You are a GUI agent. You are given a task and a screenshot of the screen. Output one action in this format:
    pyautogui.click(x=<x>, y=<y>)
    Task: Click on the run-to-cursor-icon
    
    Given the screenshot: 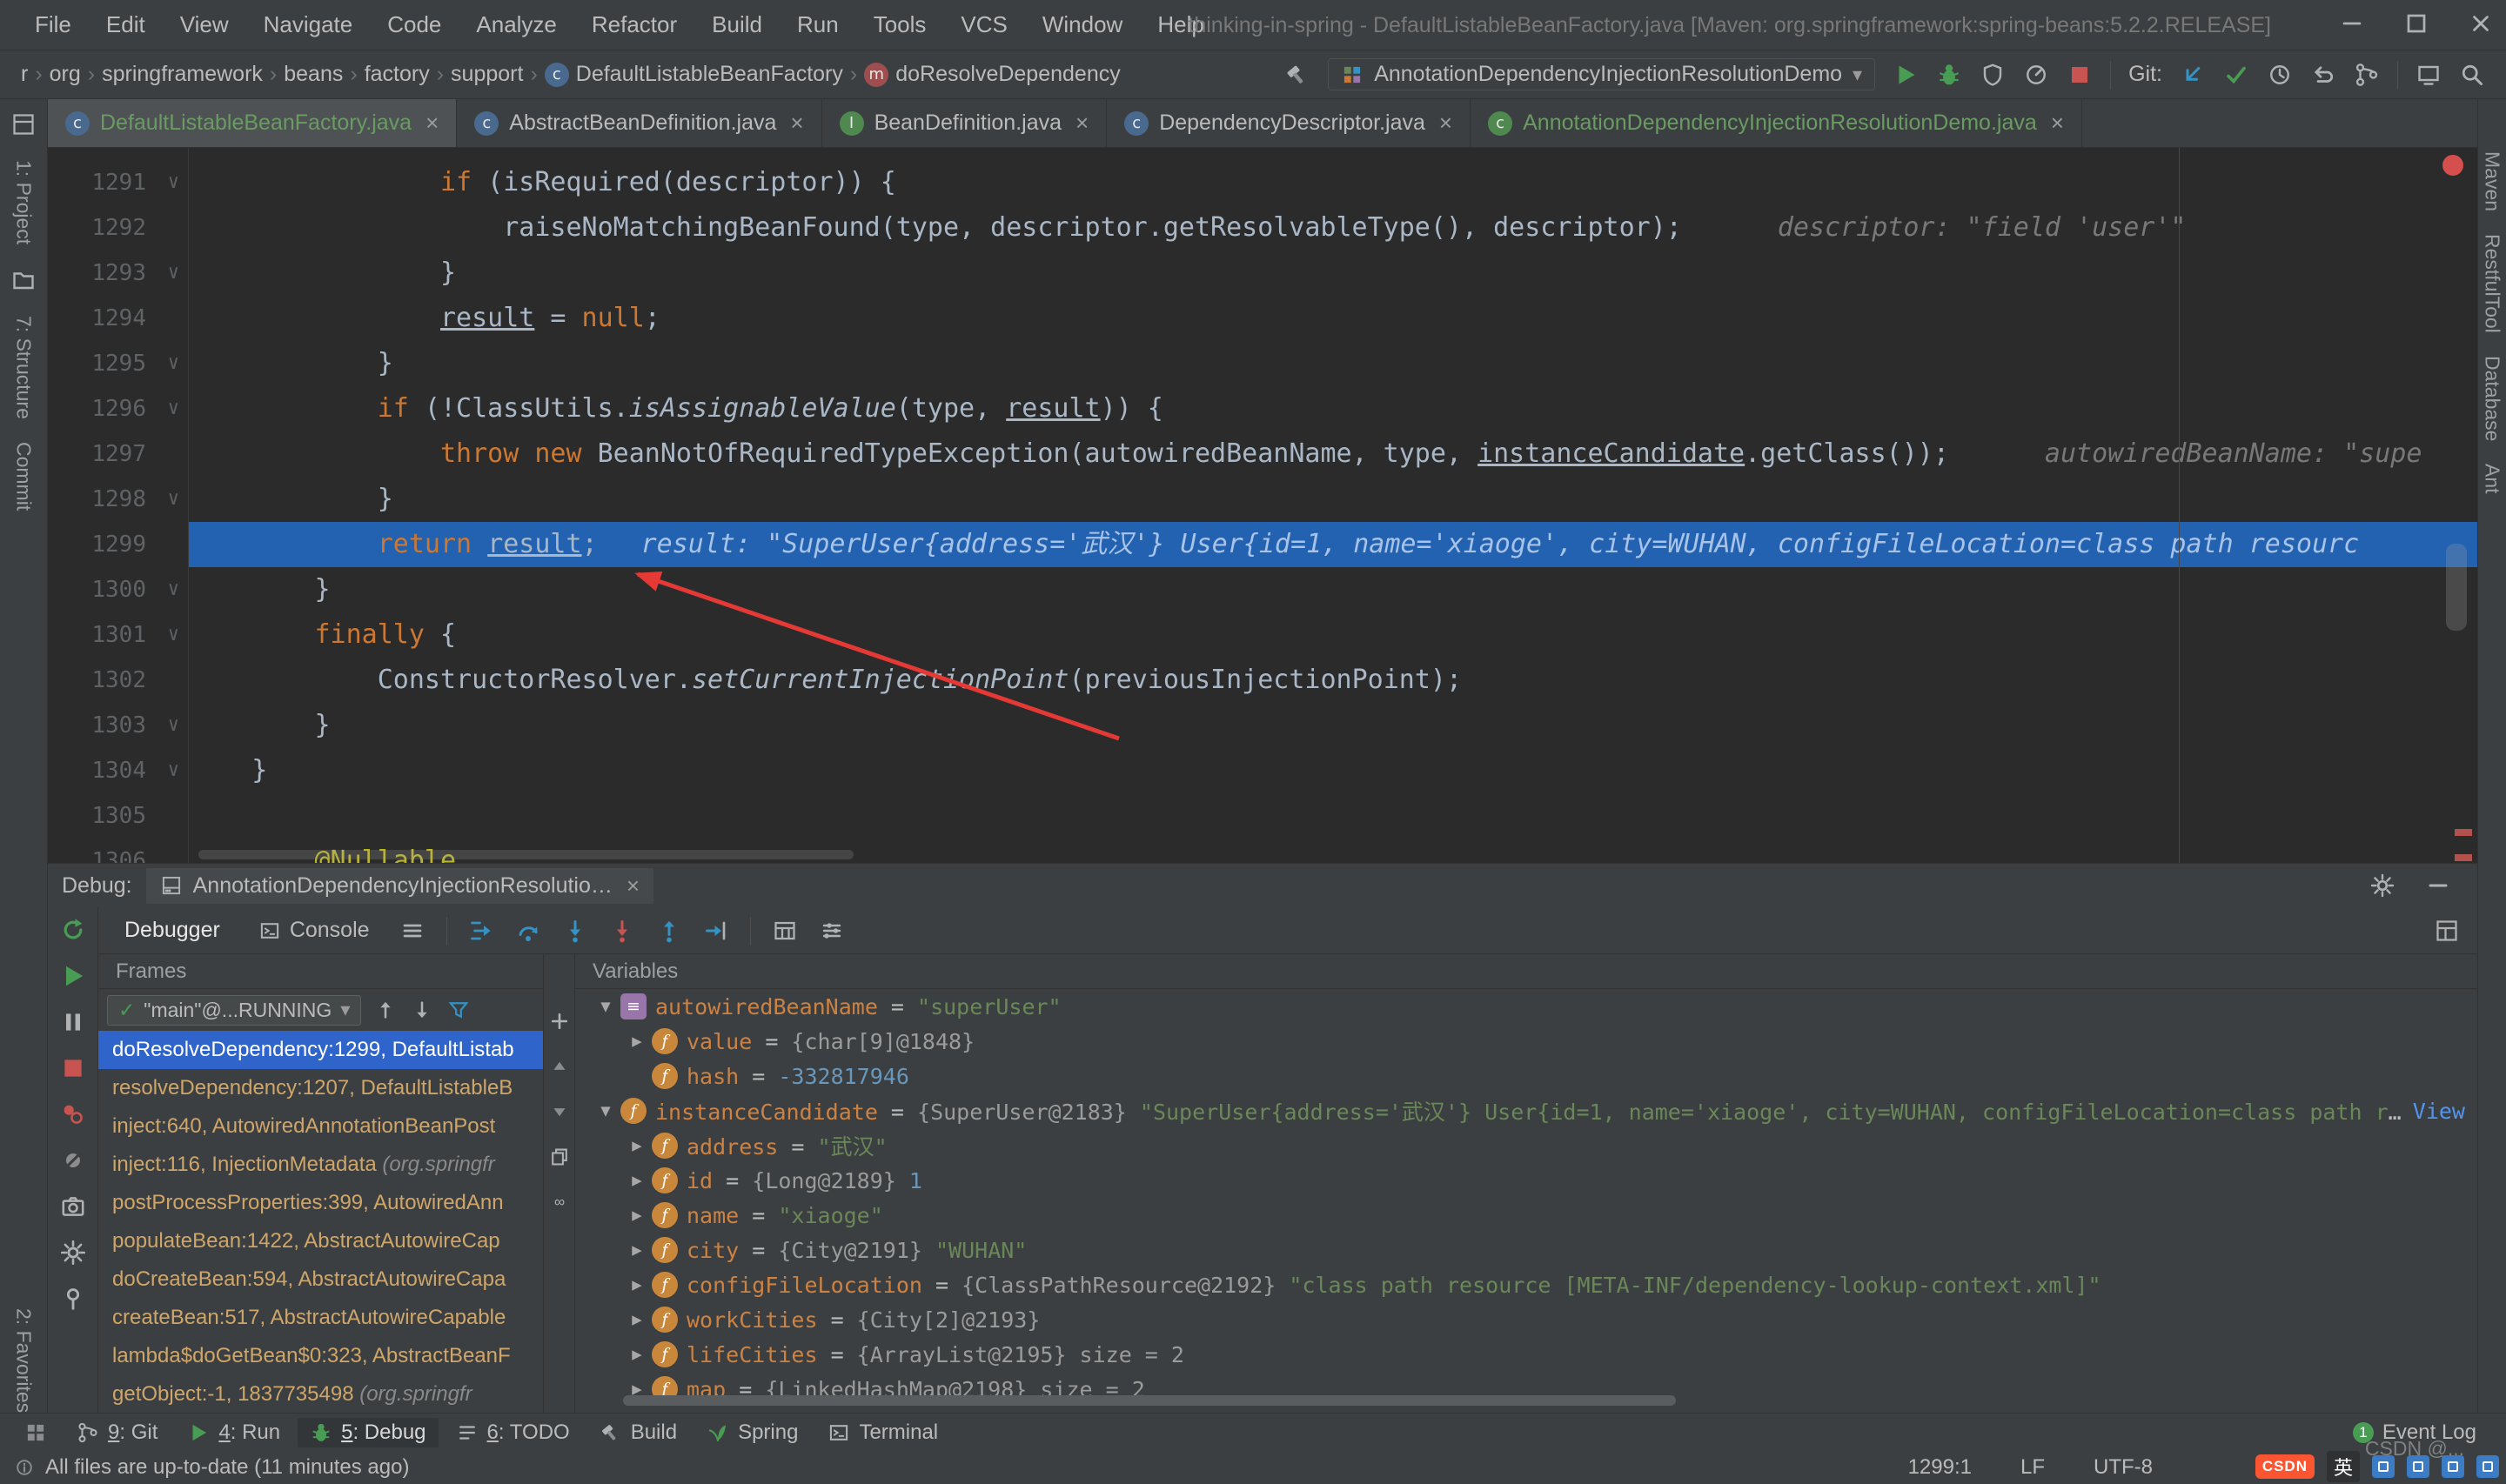 What is the action you would take?
    pyautogui.click(x=716, y=931)
    